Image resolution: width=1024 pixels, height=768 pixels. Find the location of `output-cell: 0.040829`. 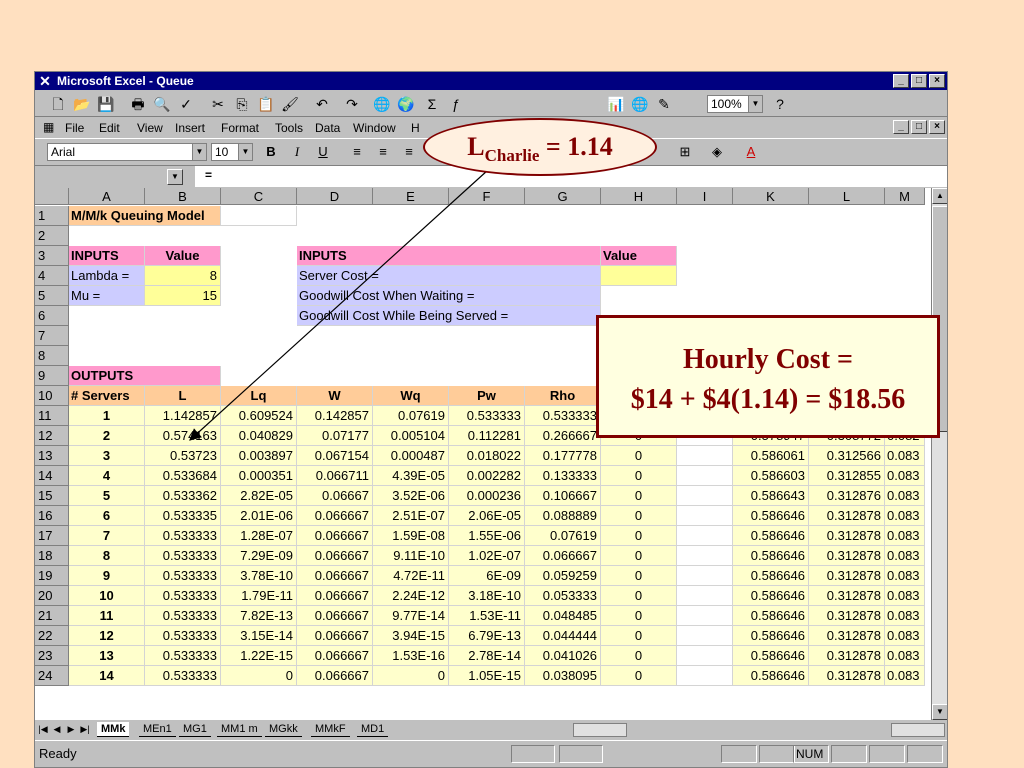

output-cell: 0.040829 is located at coordinates (259, 436).